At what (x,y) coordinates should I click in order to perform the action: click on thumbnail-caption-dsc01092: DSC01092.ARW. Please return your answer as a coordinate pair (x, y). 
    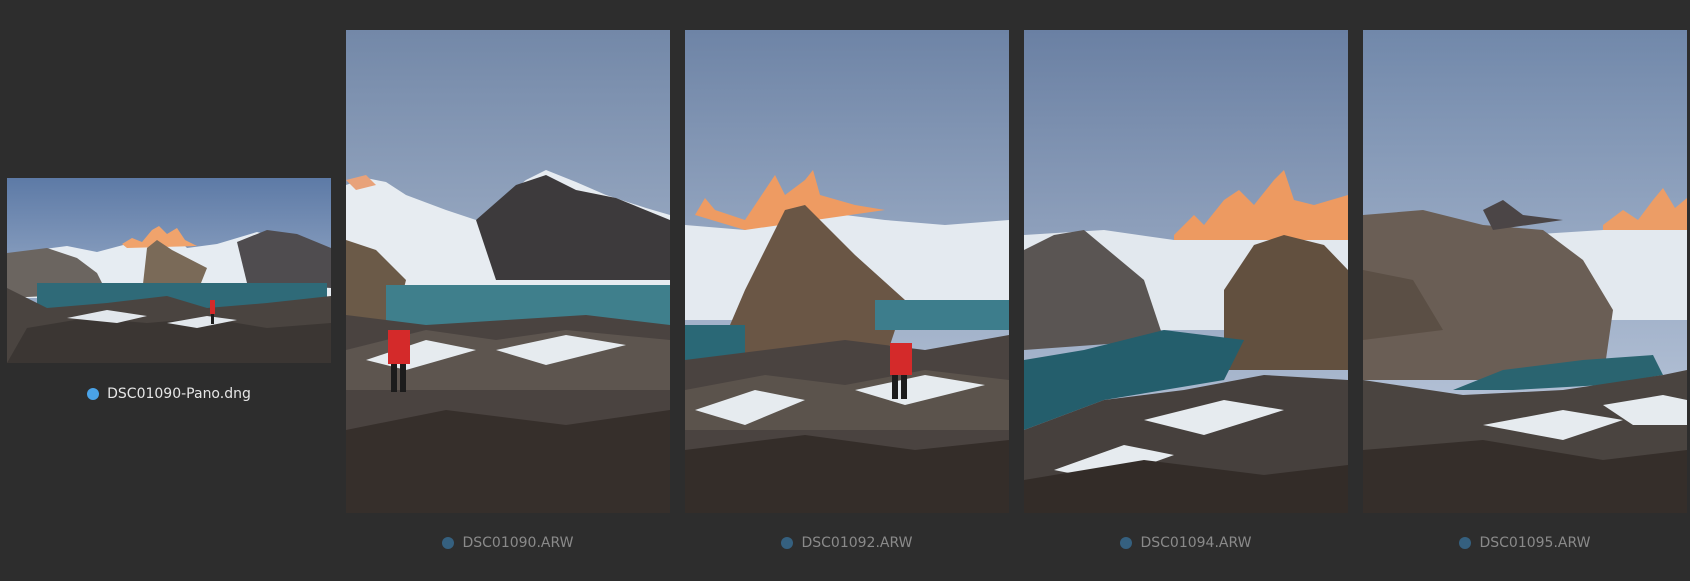
    Looking at the image, I should click on (847, 543).